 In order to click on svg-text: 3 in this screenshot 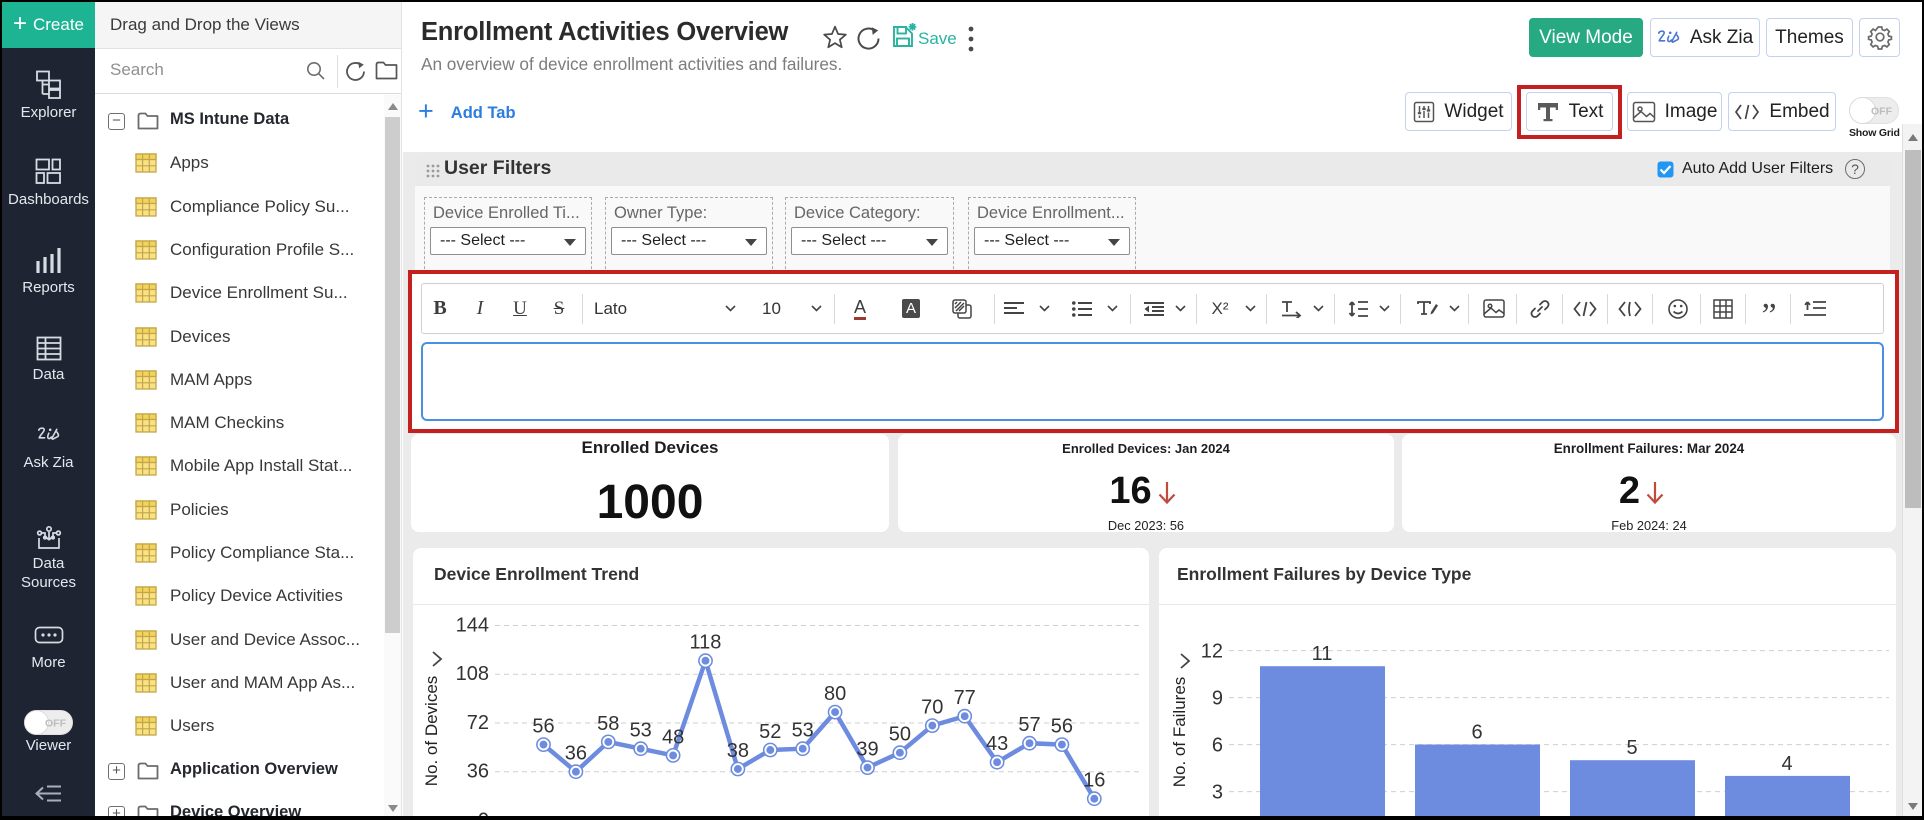, I will do `click(1217, 793)`.